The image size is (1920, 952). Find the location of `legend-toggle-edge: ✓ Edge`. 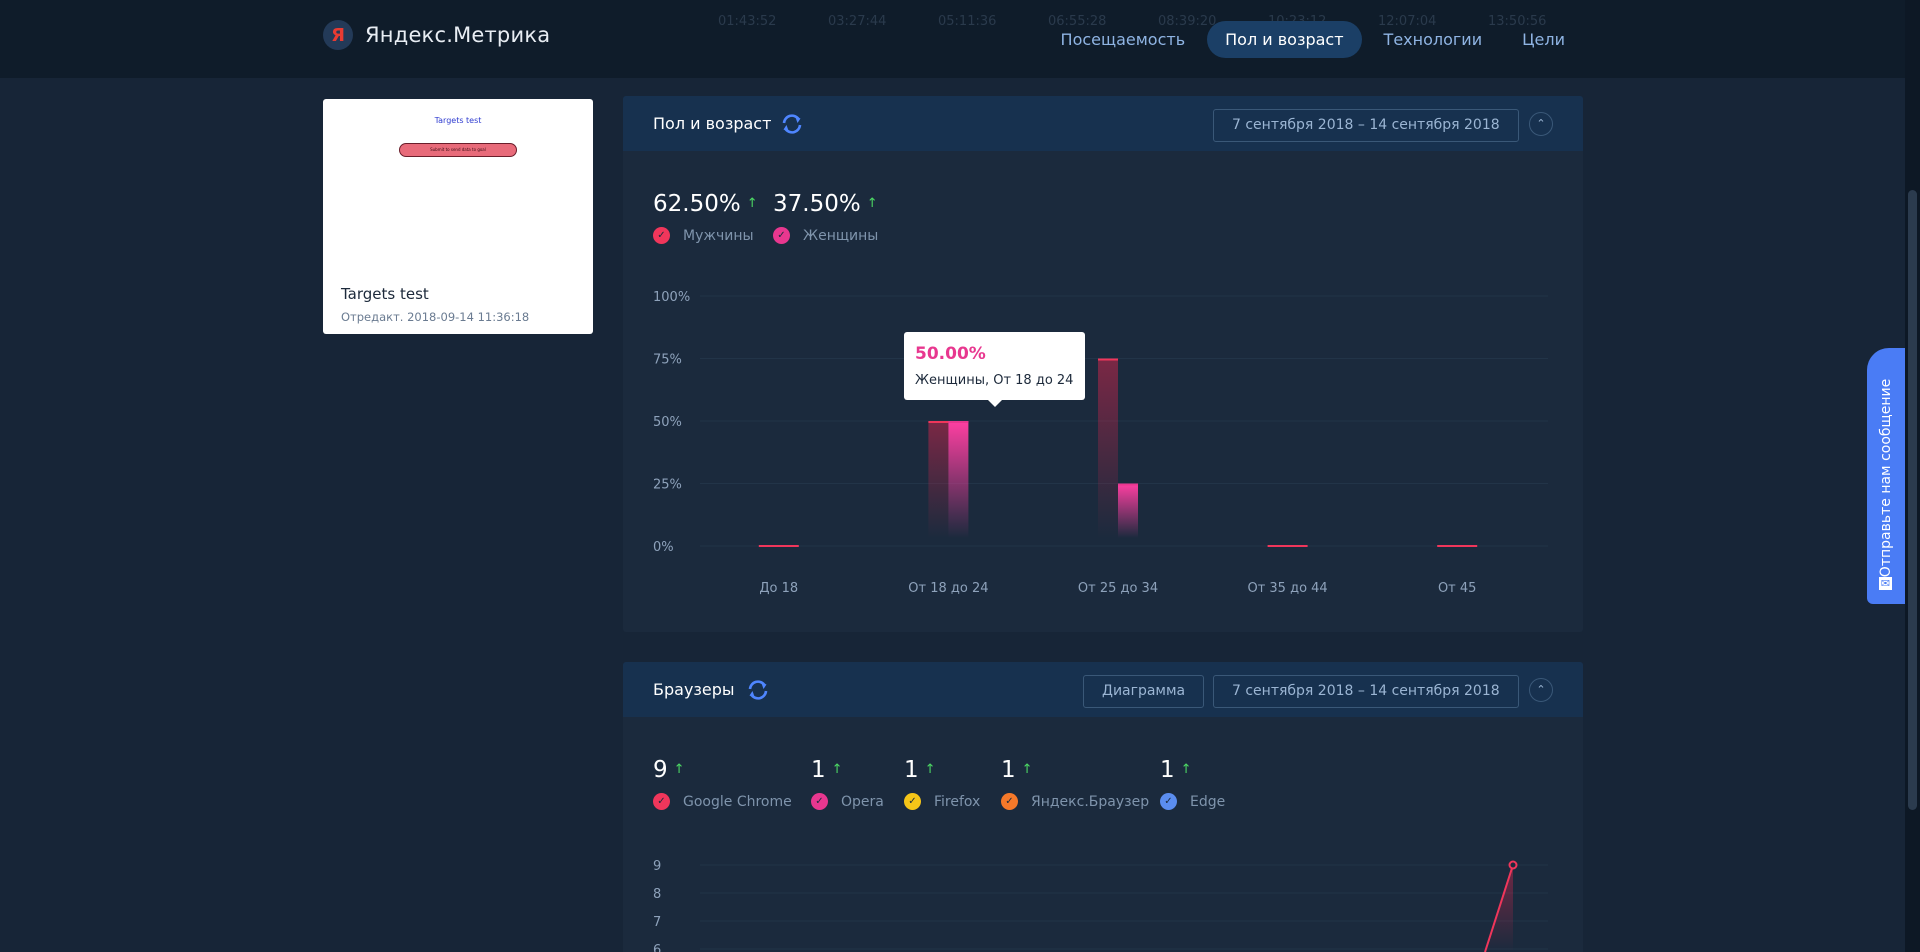

legend-toggle-edge: ✓ Edge is located at coordinates (1192, 801).